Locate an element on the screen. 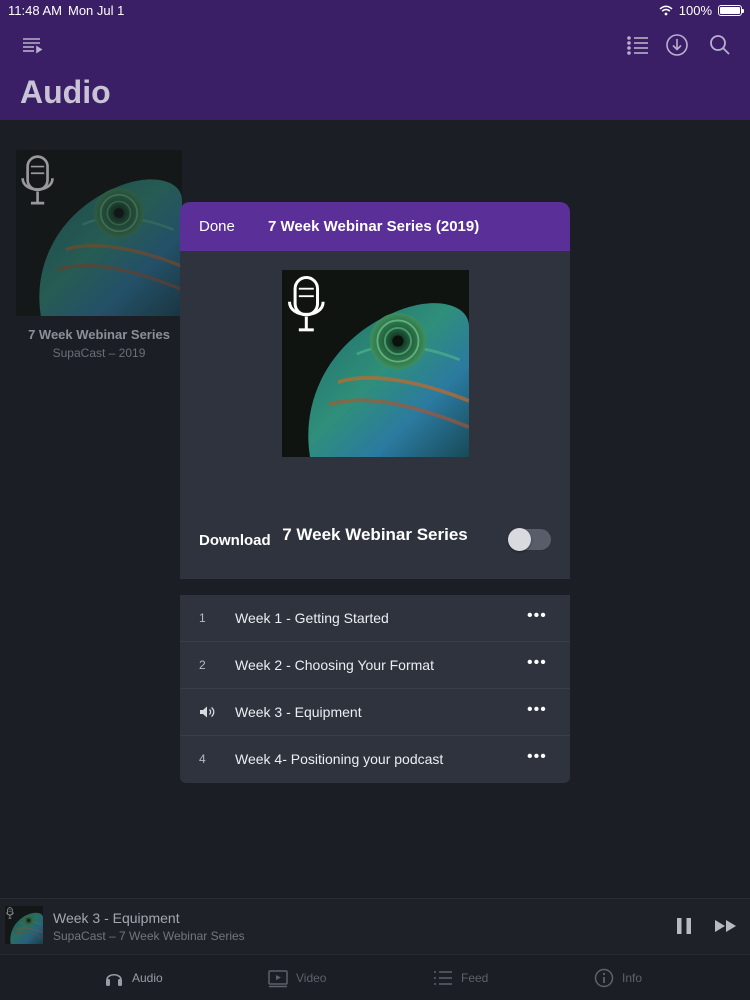 This screenshot has height=1000, width=750. now-playing-subtitle: SupaCast – 7 Week Webinar Series is located at coordinates (149, 936).